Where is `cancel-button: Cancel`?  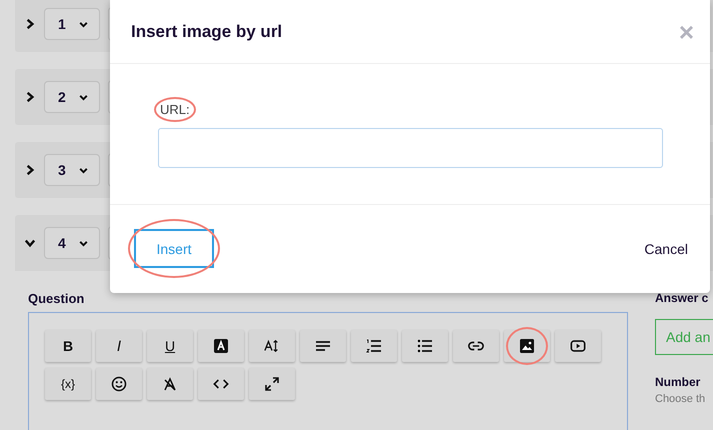
cancel-button: Cancel is located at coordinates (666, 249).